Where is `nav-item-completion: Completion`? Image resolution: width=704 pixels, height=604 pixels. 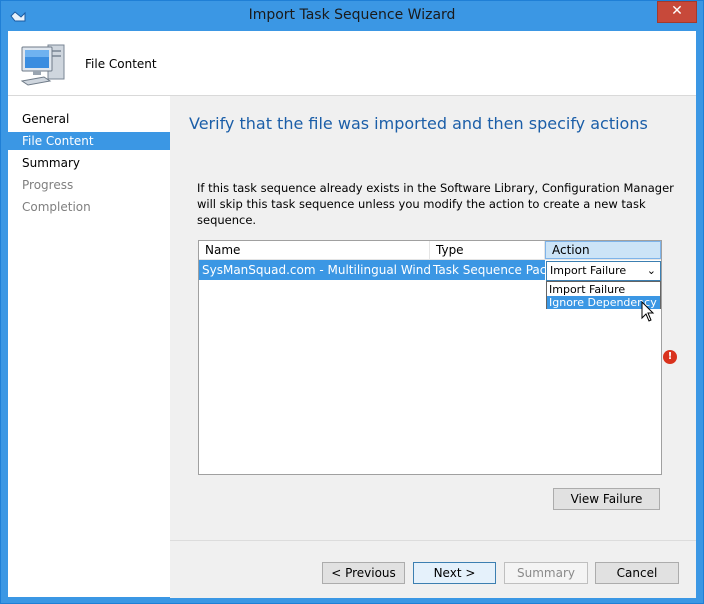 nav-item-completion: Completion is located at coordinates (56, 207).